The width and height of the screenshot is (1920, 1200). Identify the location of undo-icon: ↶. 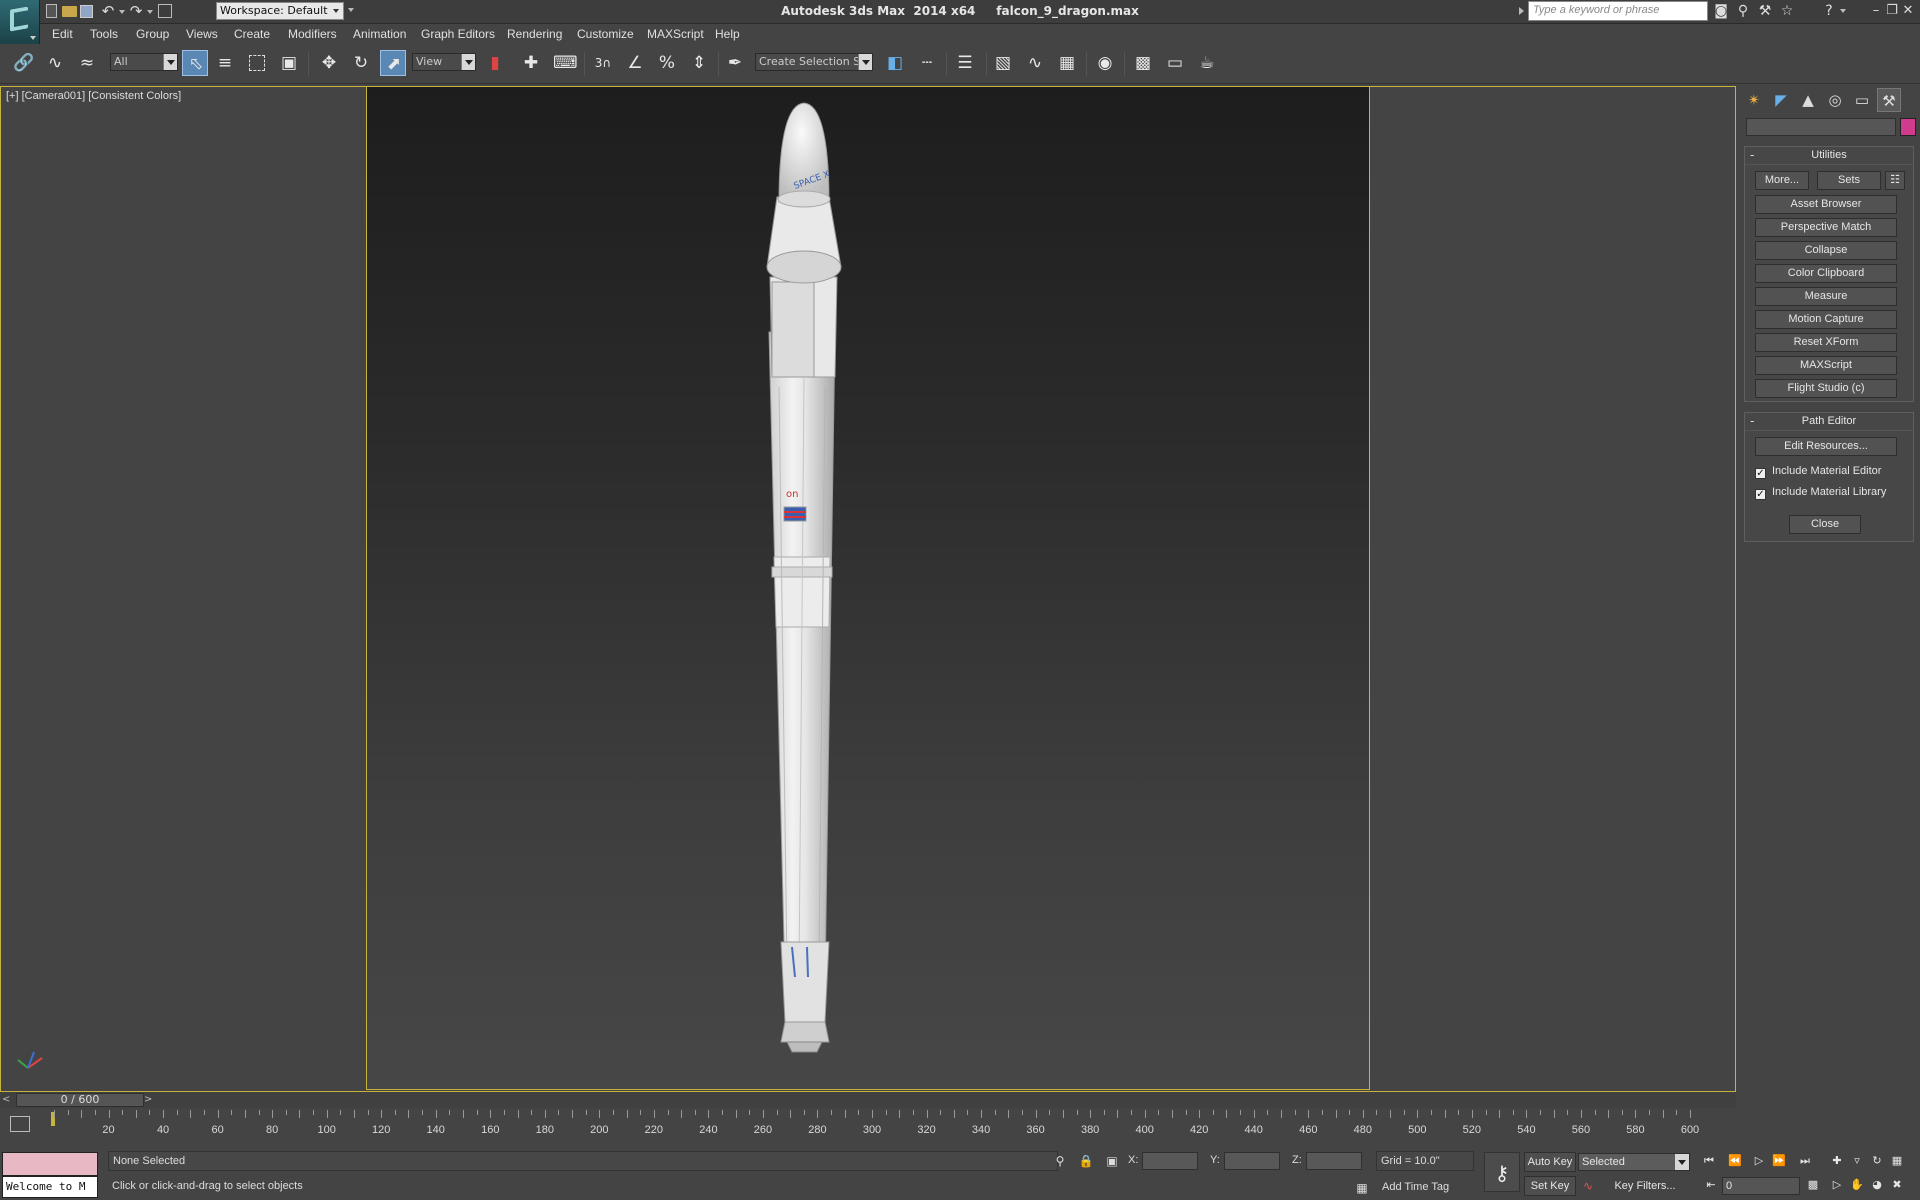
(108, 11).